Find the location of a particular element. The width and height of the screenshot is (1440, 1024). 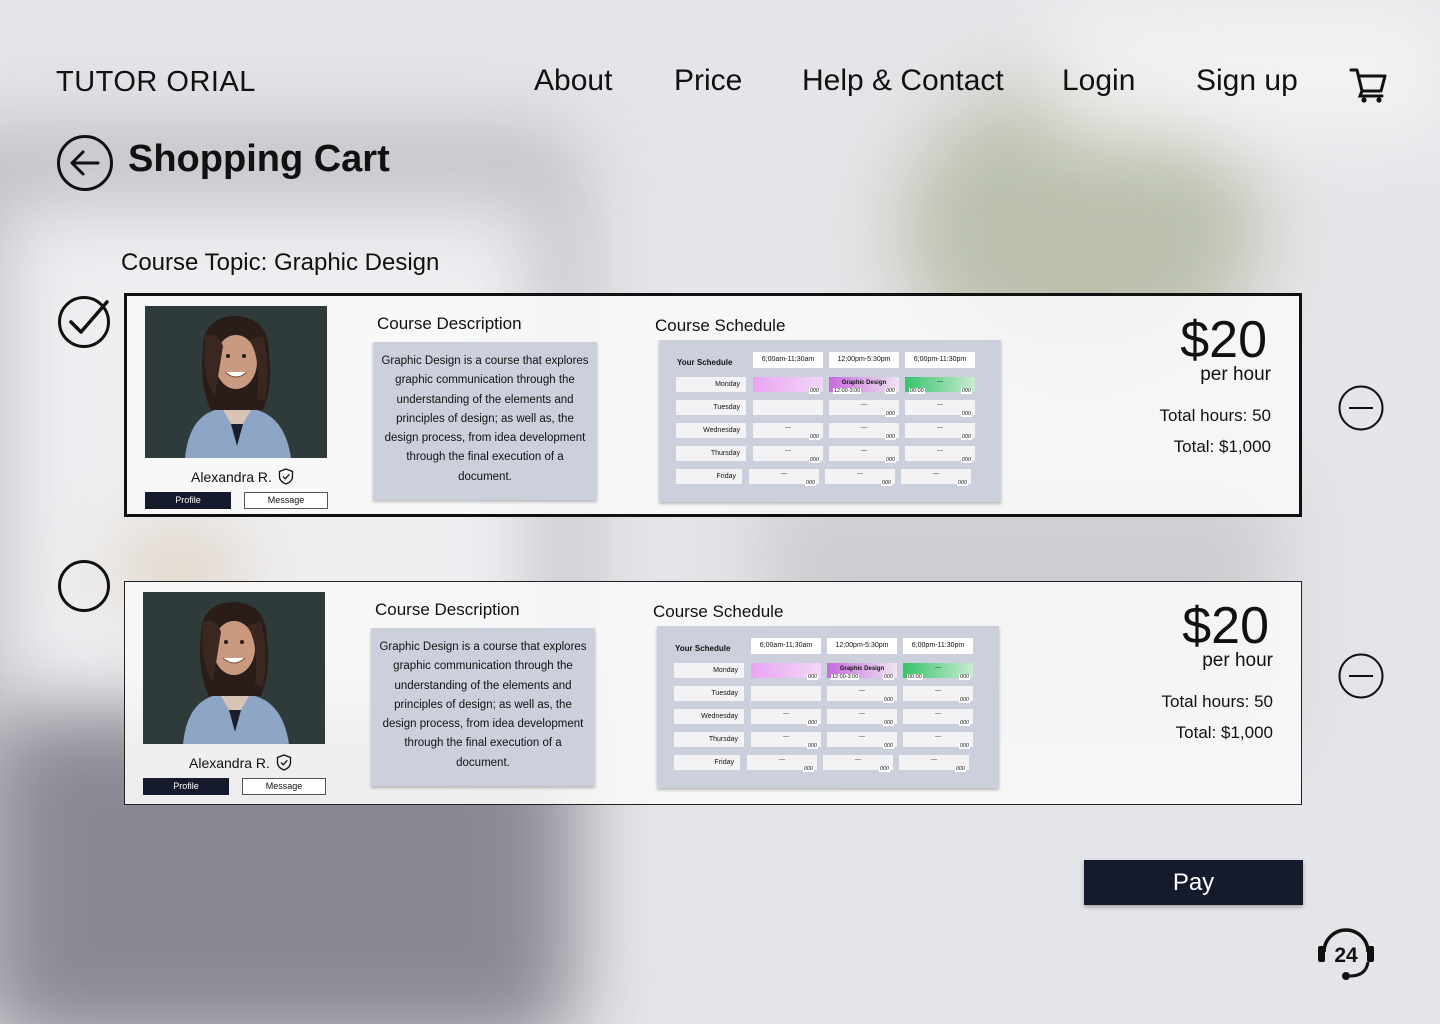

schedule-day-label: Friday is located at coordinates (707, 762).